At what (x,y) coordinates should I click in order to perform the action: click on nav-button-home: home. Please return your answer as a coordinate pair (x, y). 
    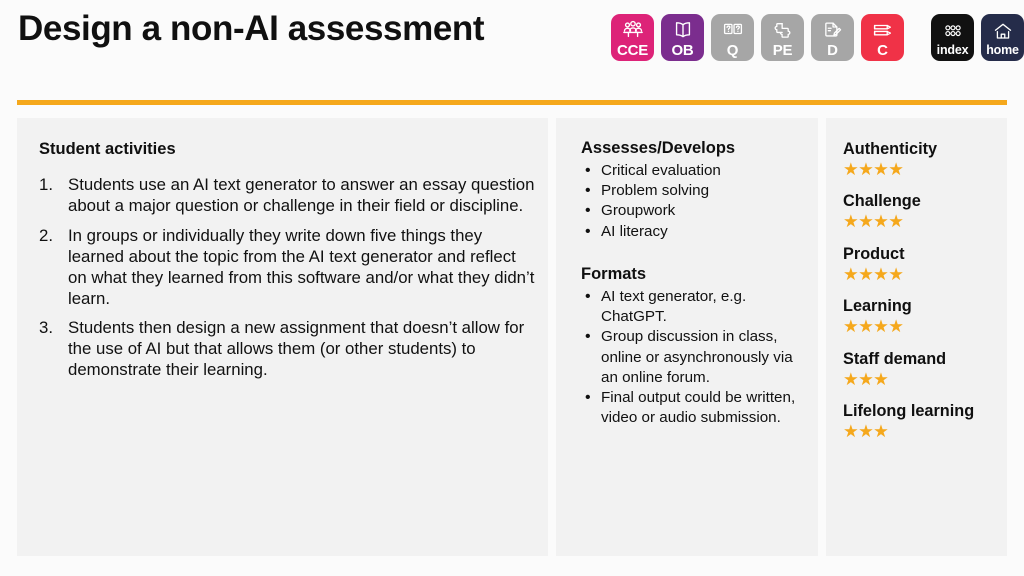
    Looking at the image, I should click on (1002, 37).